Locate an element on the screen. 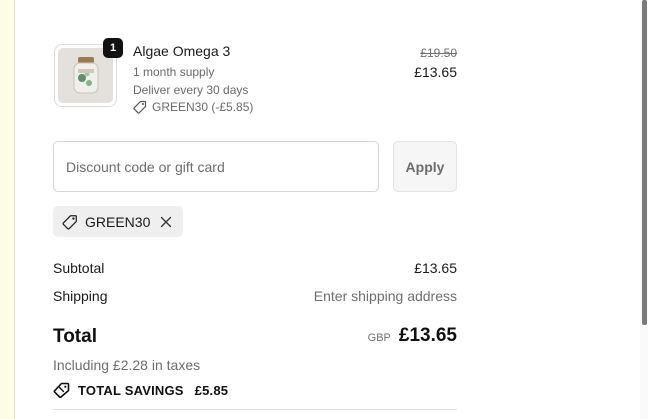 The width and height of the screenshot is (648, 419). total-label: Total is located at coordinates (75, 336).